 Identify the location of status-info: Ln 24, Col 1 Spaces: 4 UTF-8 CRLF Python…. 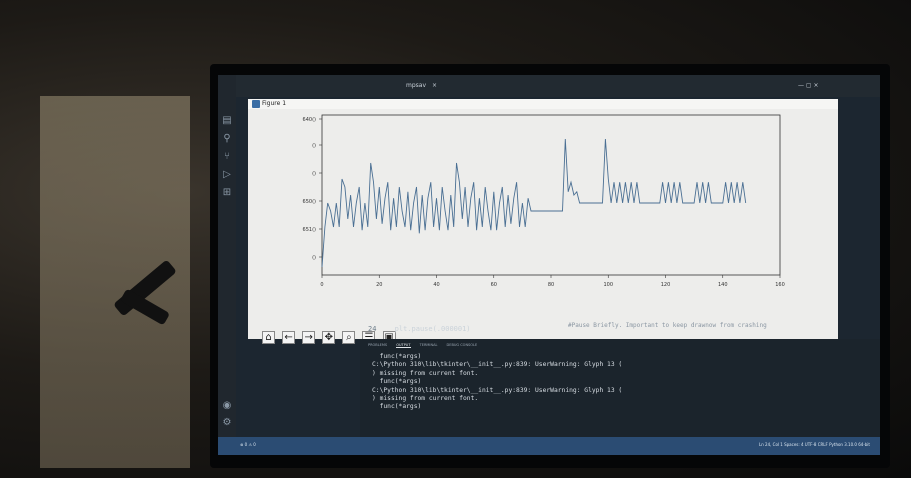
(814, 444).